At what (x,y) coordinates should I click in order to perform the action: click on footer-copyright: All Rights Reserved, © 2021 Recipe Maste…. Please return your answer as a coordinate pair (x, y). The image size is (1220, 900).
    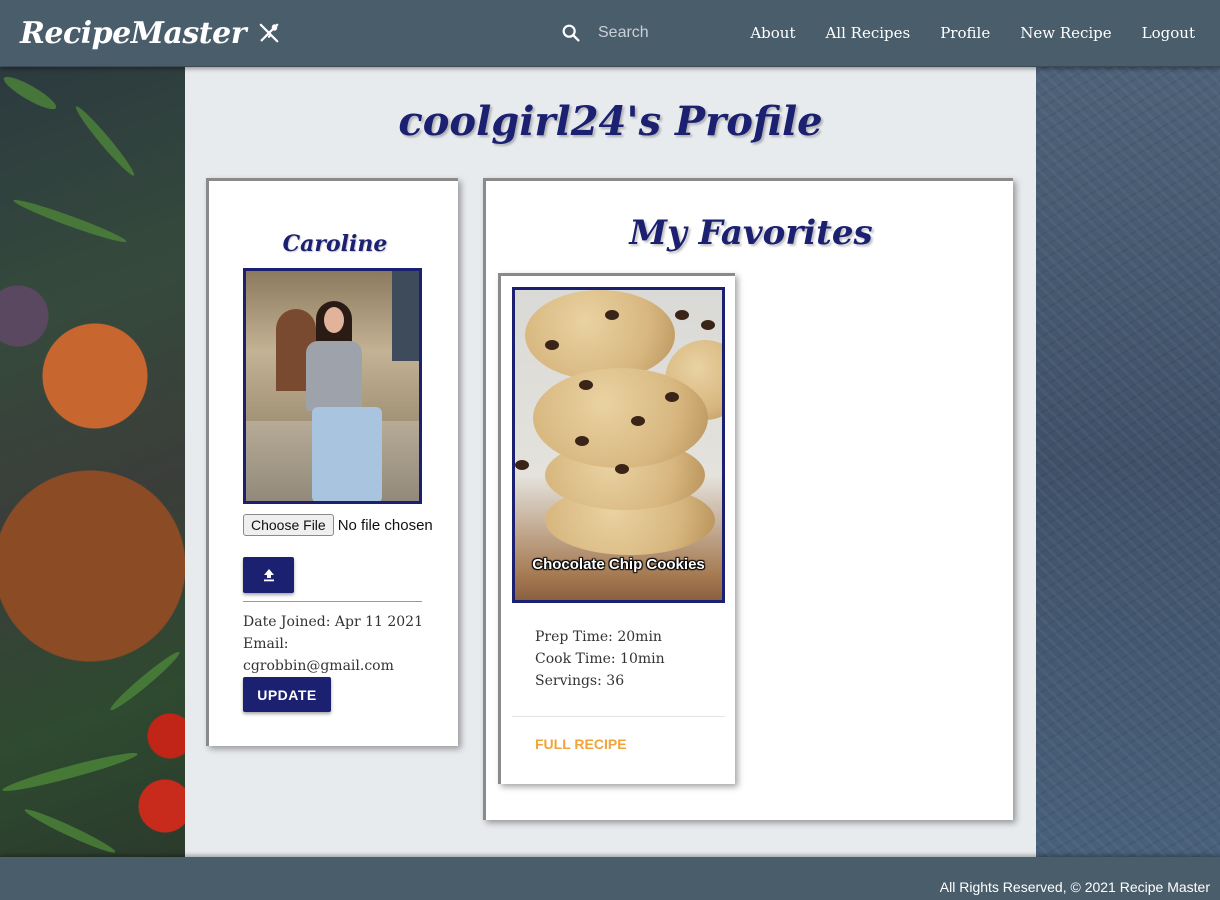
    Looking at the image, I should click on (1074, 887).